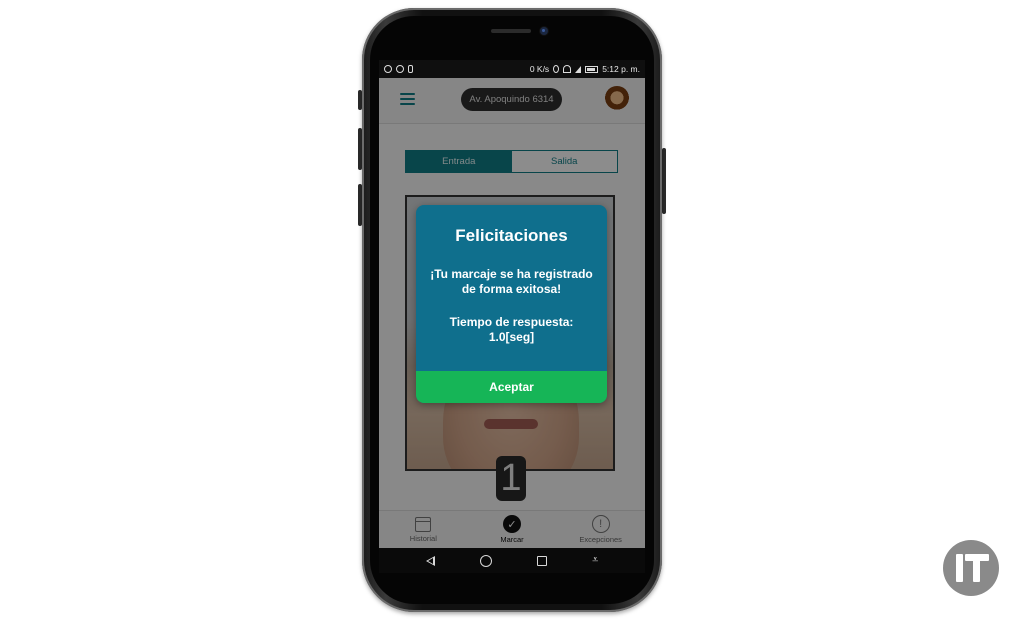 The width and height of the screenshot is (1024, 620). Describe the element at coordinates (595, 560) in the screenshot. I see `notification-pulldown-icon: ⩡` at that location.